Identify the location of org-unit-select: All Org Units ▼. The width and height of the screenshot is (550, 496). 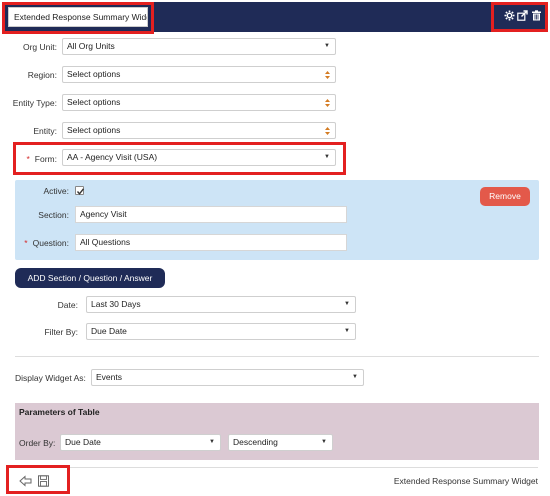
(199, 46).